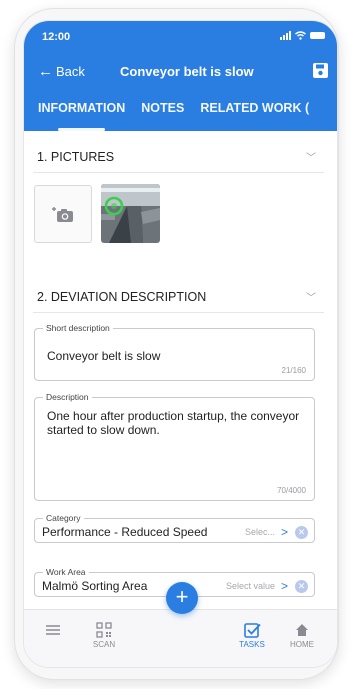 The width and height of the screenshot is (351, 689). I want to click on add-photo-button, so click(63, 214).